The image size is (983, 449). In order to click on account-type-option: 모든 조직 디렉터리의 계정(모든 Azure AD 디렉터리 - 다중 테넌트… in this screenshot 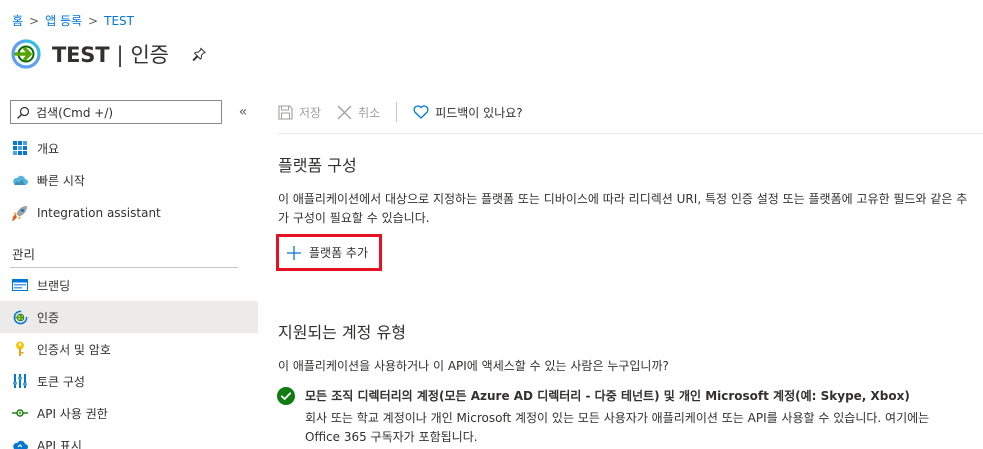, I will do `click(593, 396)`.